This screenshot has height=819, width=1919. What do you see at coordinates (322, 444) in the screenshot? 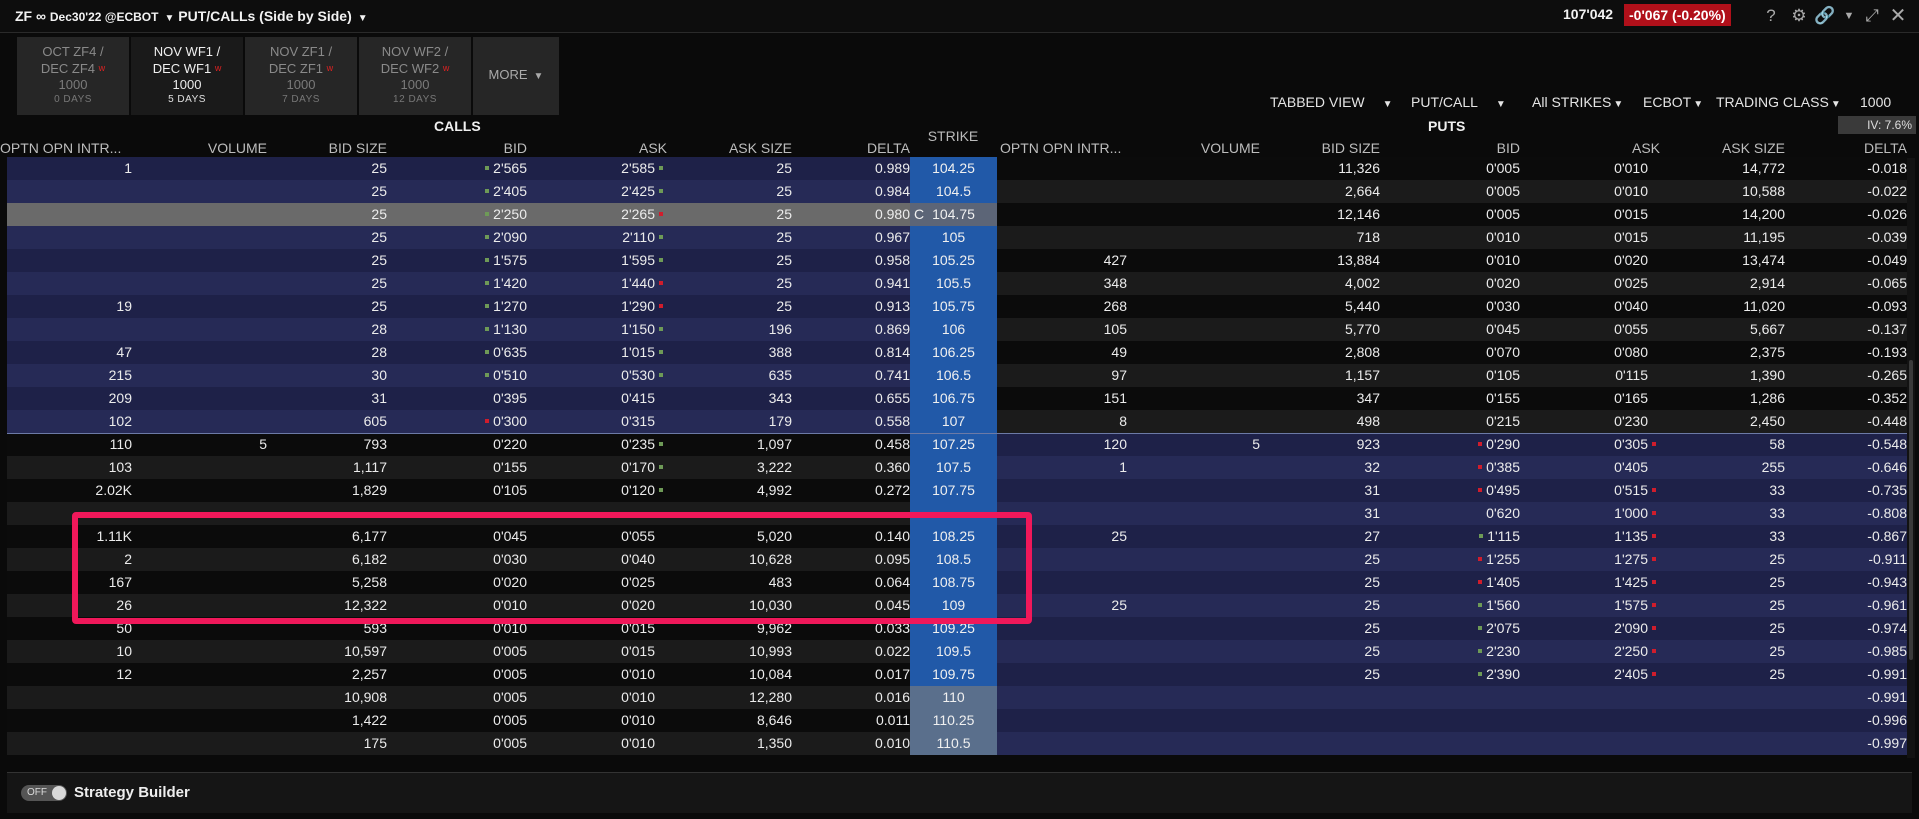
I see `call-bid-size: 793` at bounding box center [322, 444].